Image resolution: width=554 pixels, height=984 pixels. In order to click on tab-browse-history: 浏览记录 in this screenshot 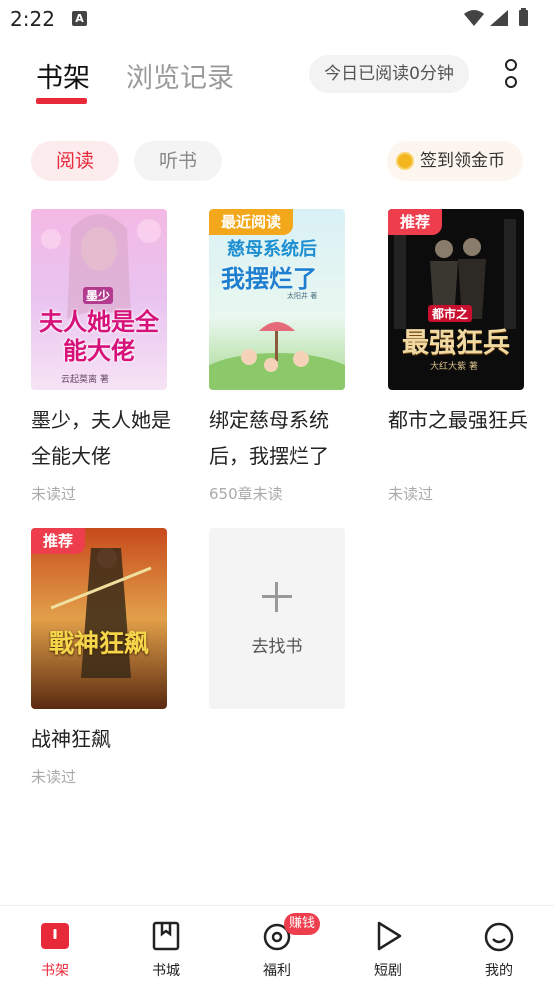, I will do `click(180, 75)`.